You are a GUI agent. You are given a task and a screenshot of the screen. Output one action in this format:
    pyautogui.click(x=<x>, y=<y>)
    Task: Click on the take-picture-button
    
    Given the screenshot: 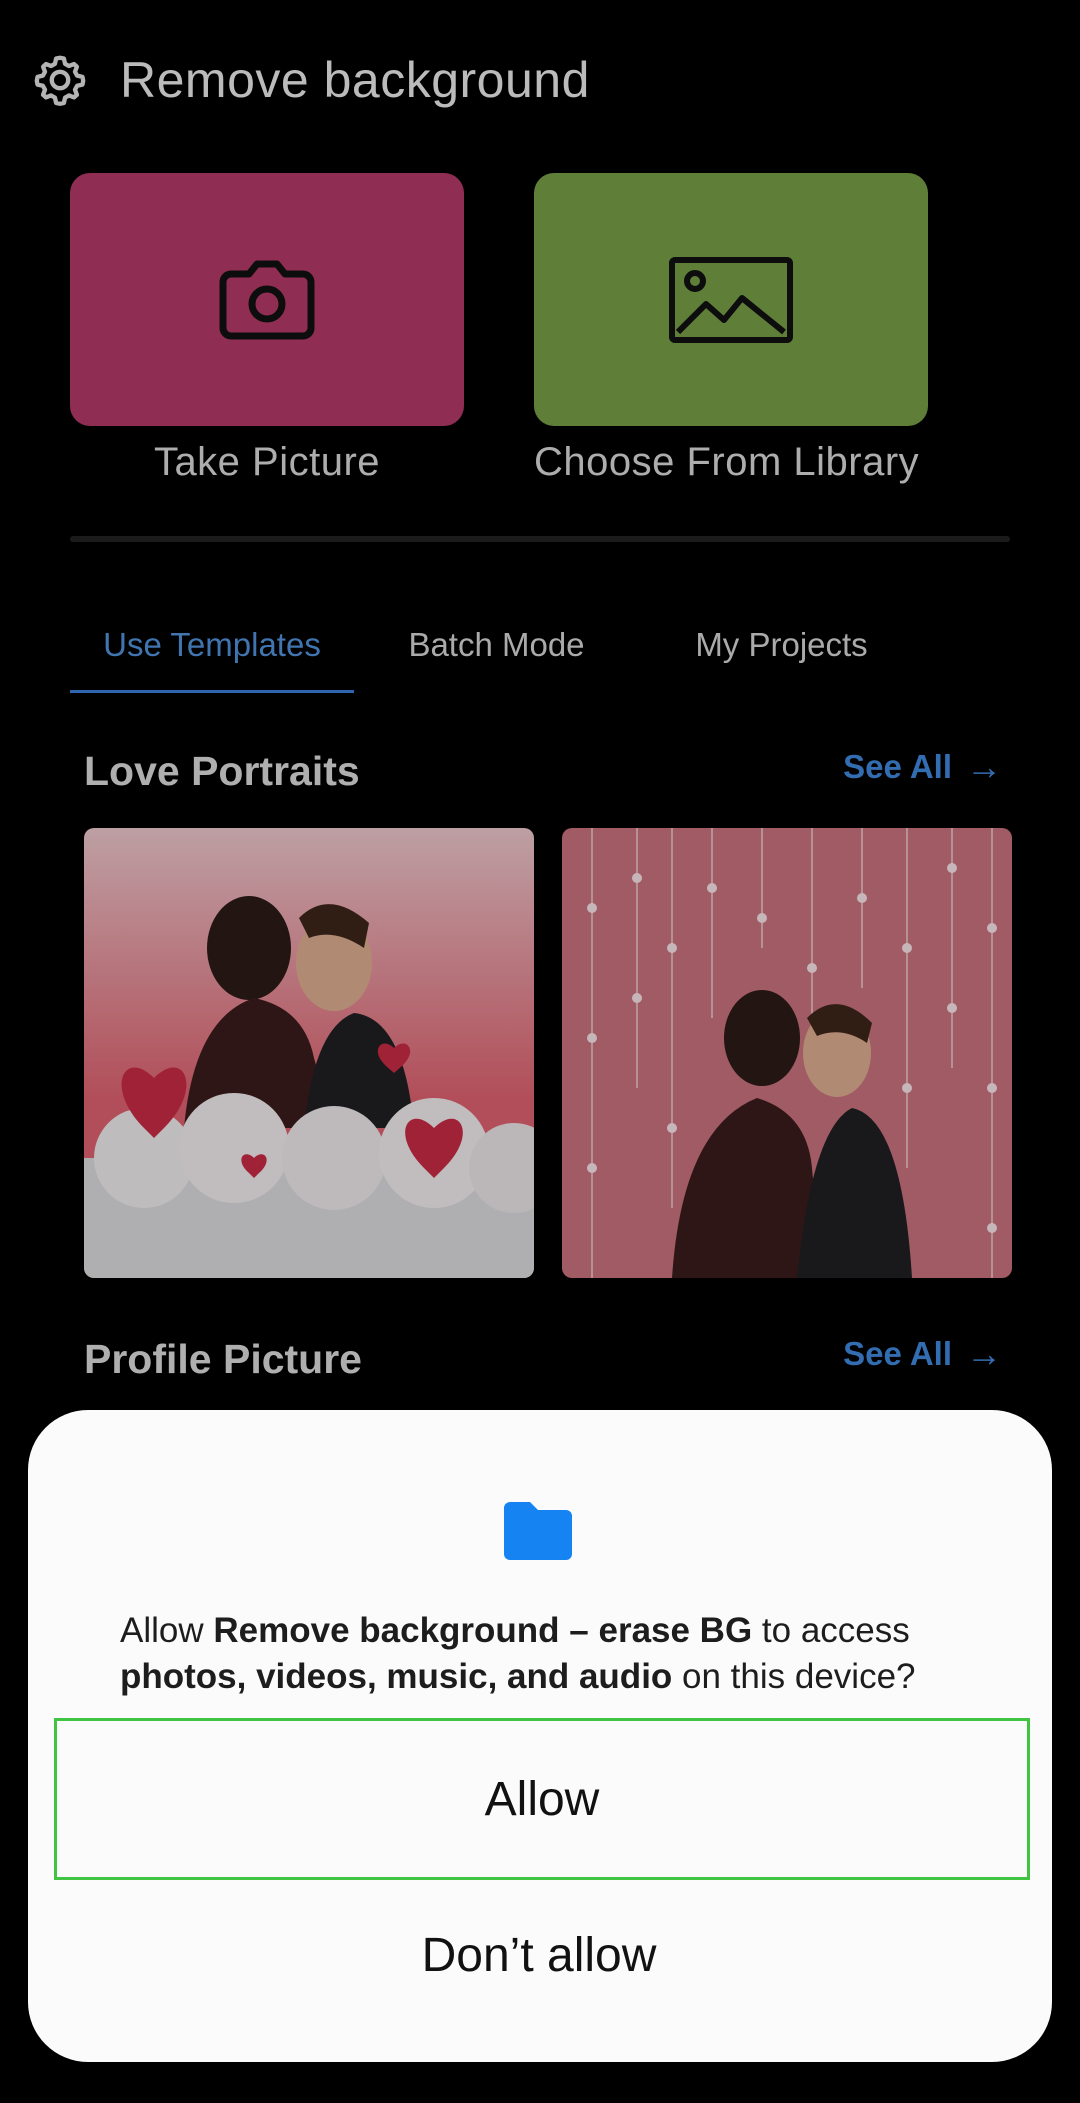 What is the action you would take?
    pyautogui.click(x=267, y=299)
    